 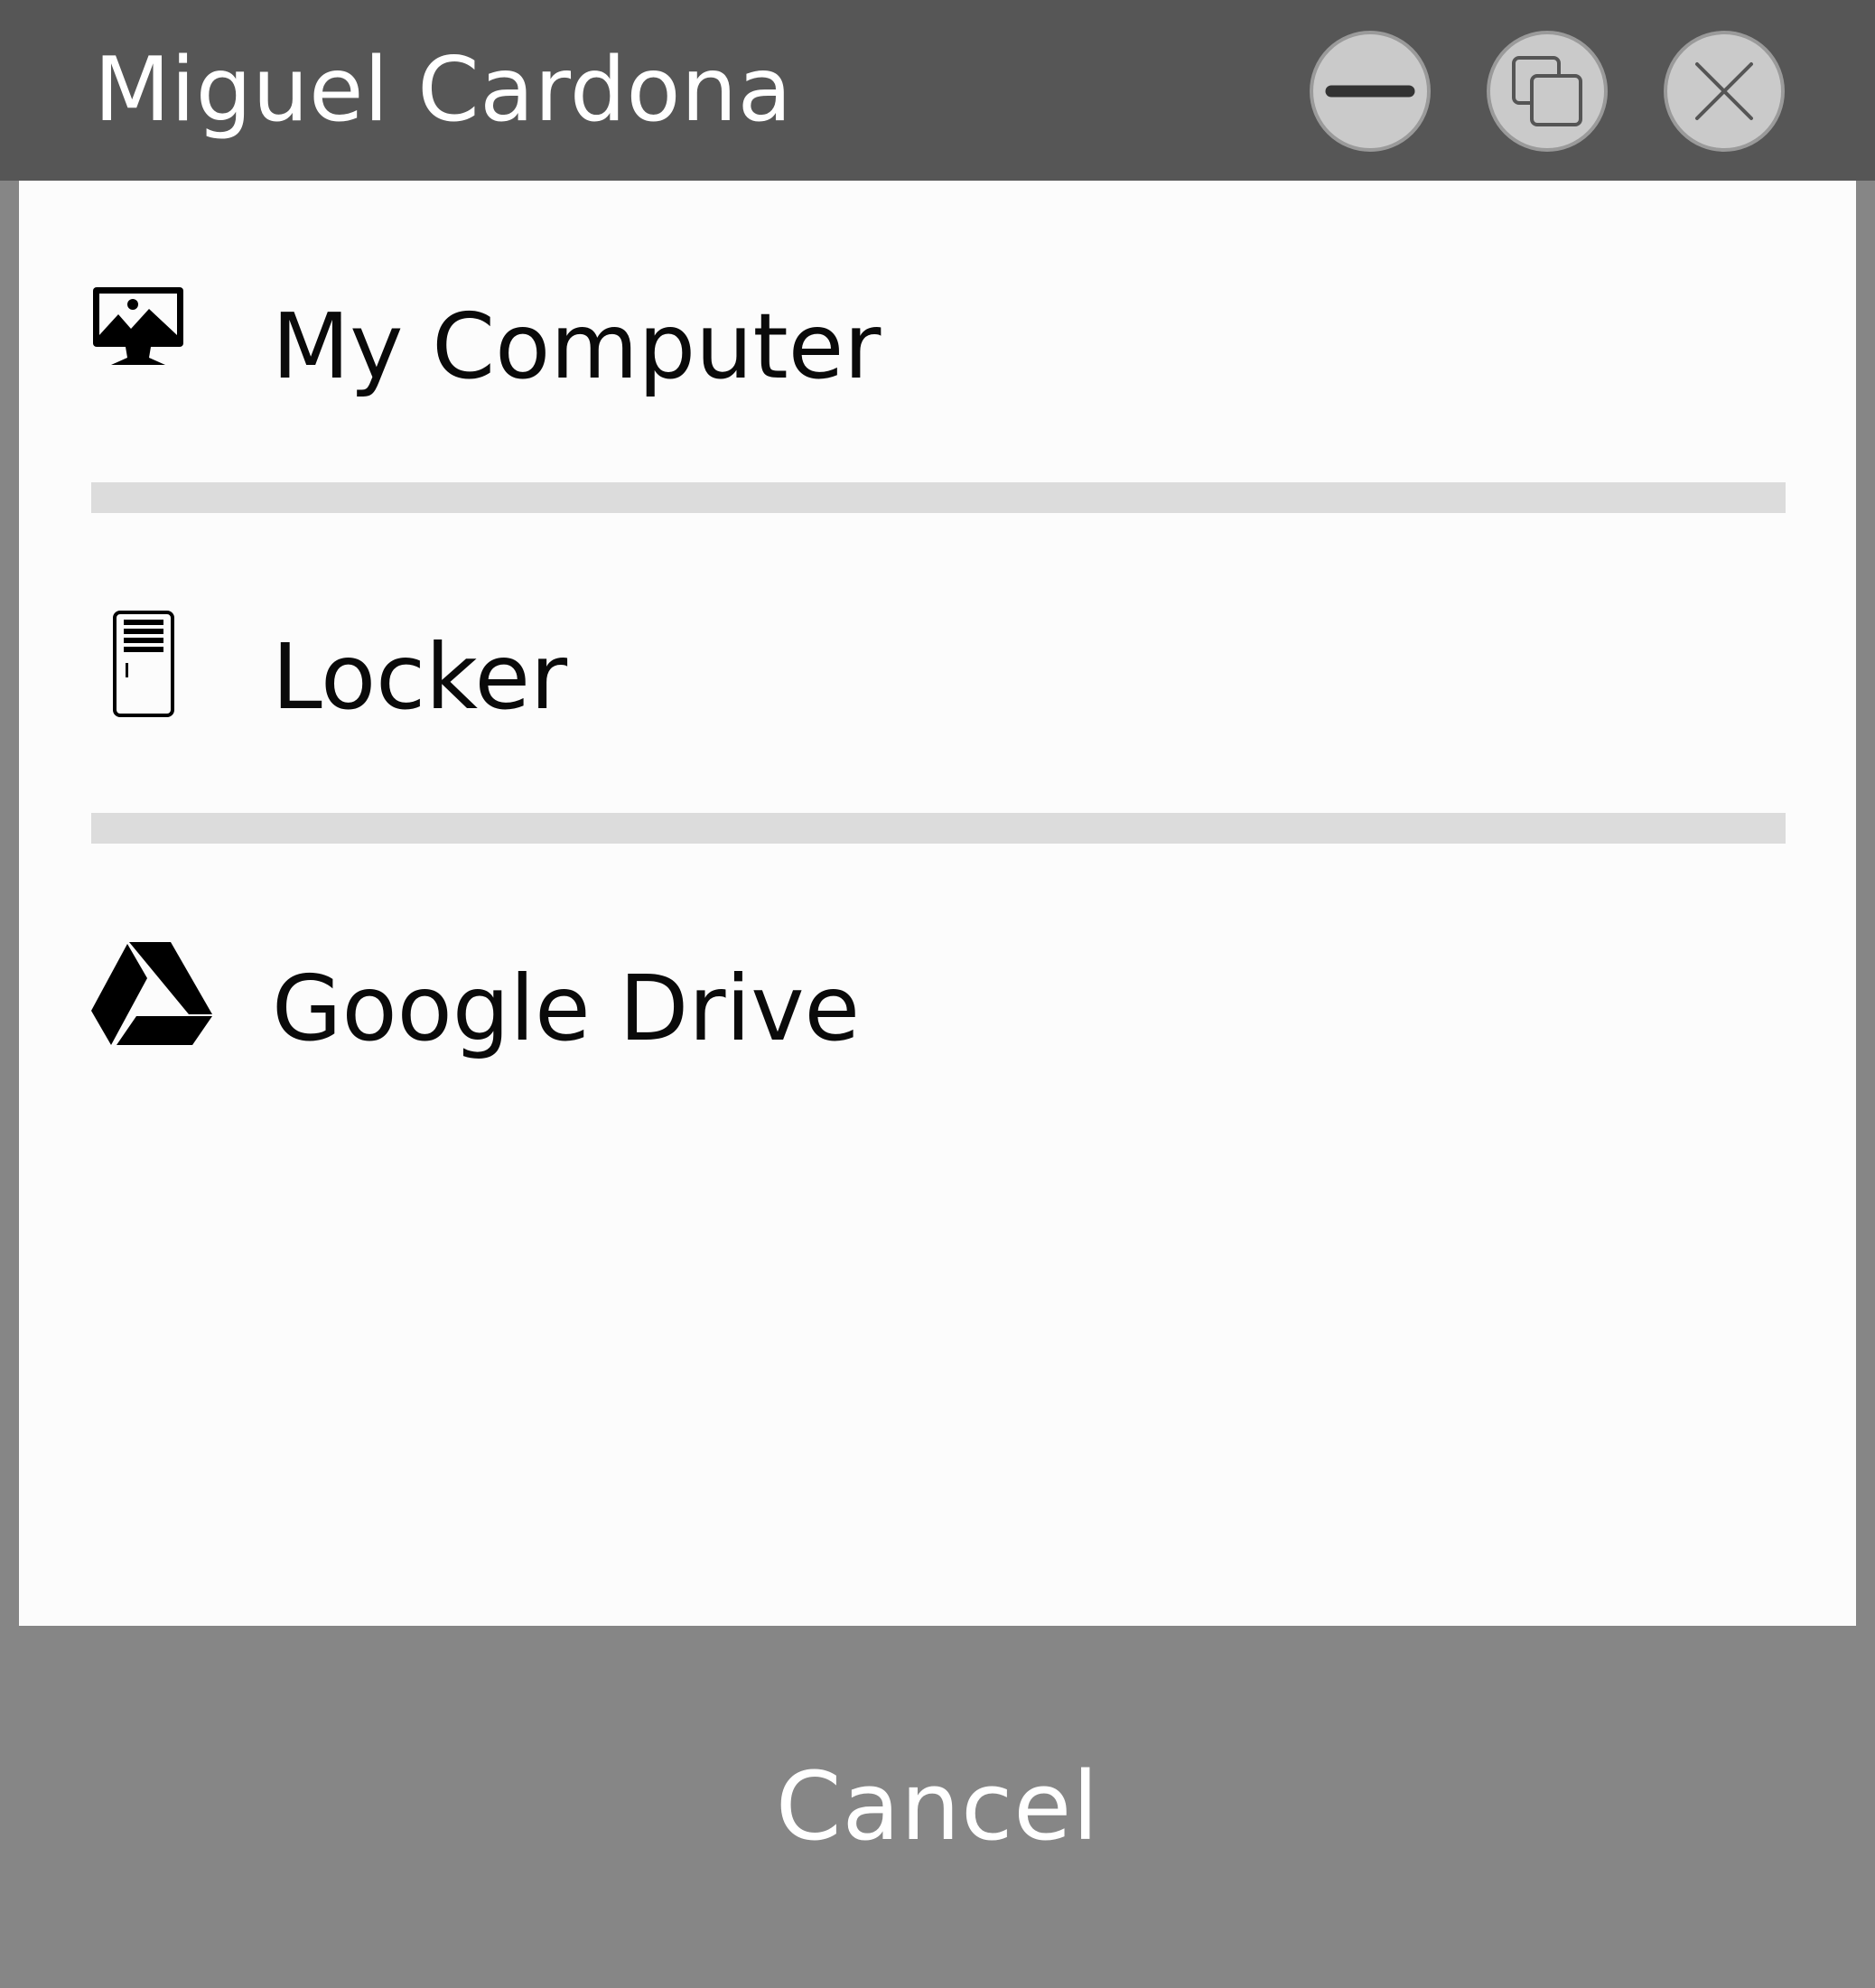 I want to click on restore-button, so click(x=1547, y=91).